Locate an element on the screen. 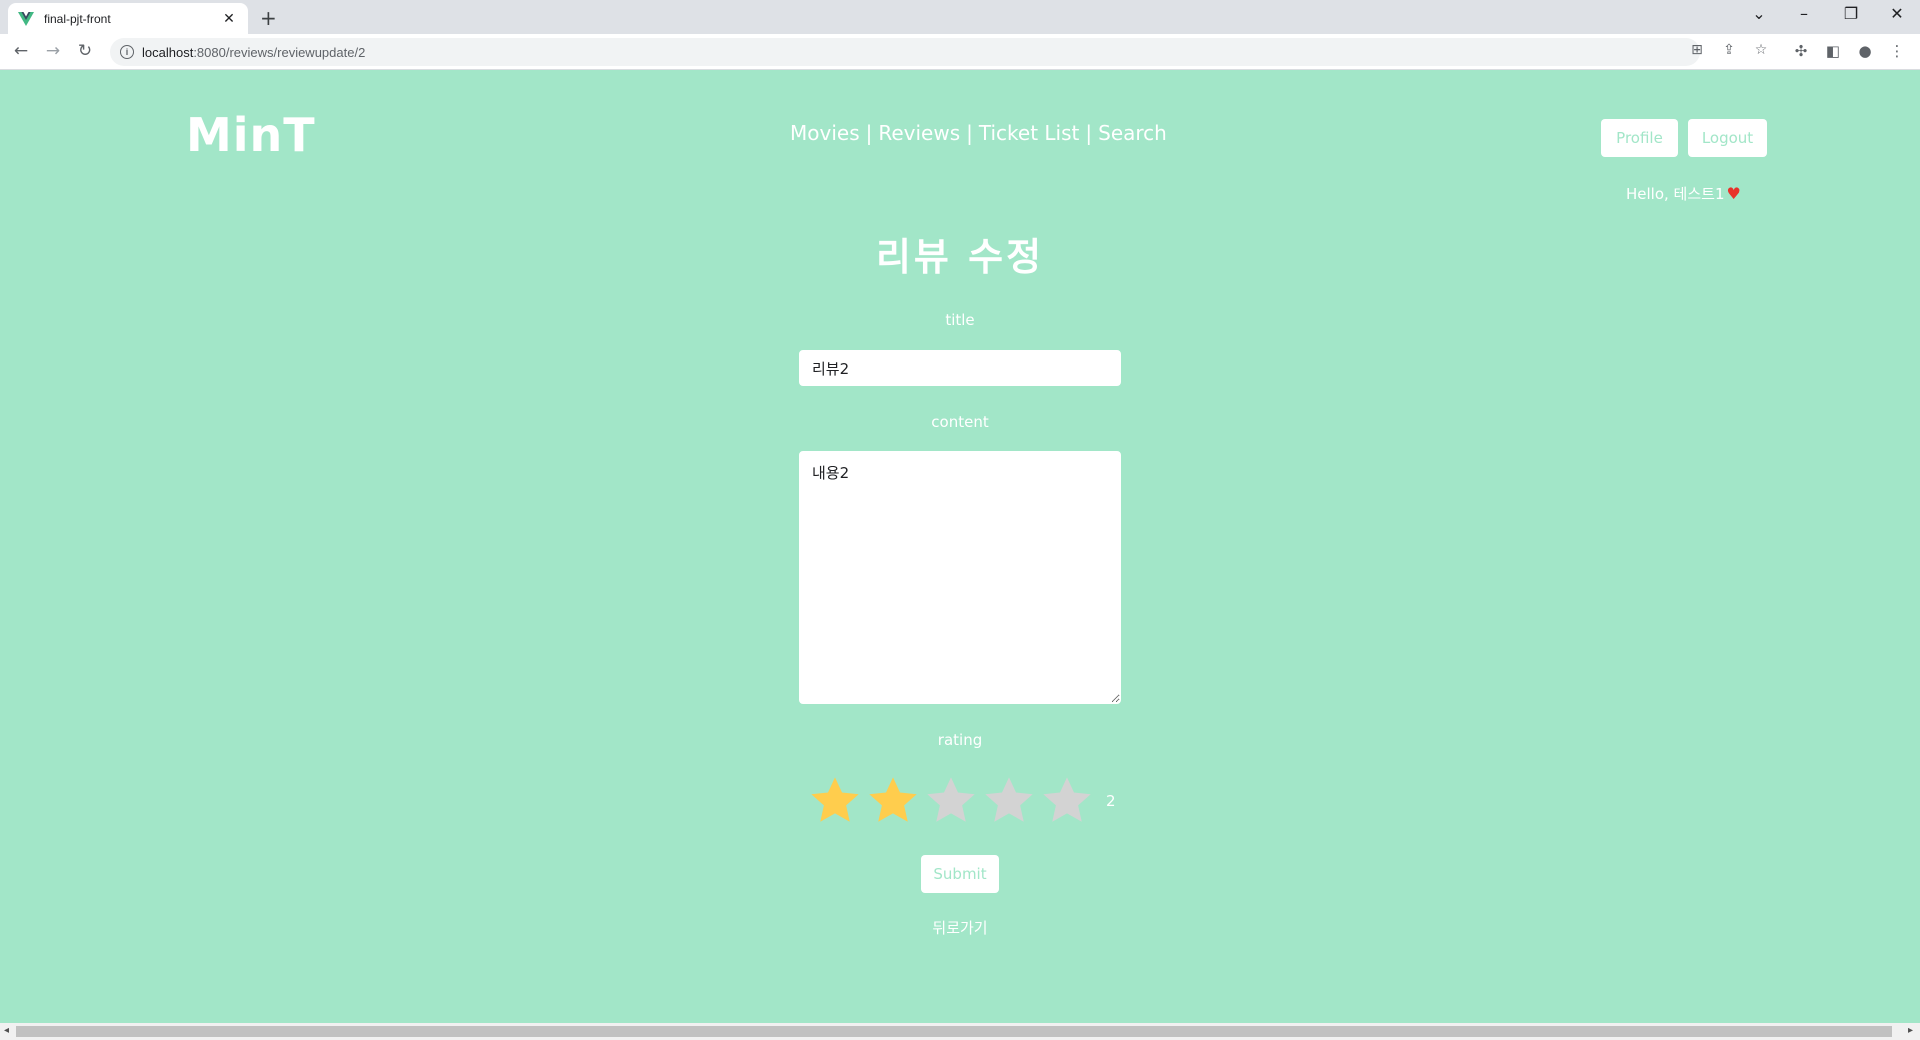 This screenshot has width=1920, height=1040. greeting-text: Hello, 테스트1 is located at coordinates (1675, 194).